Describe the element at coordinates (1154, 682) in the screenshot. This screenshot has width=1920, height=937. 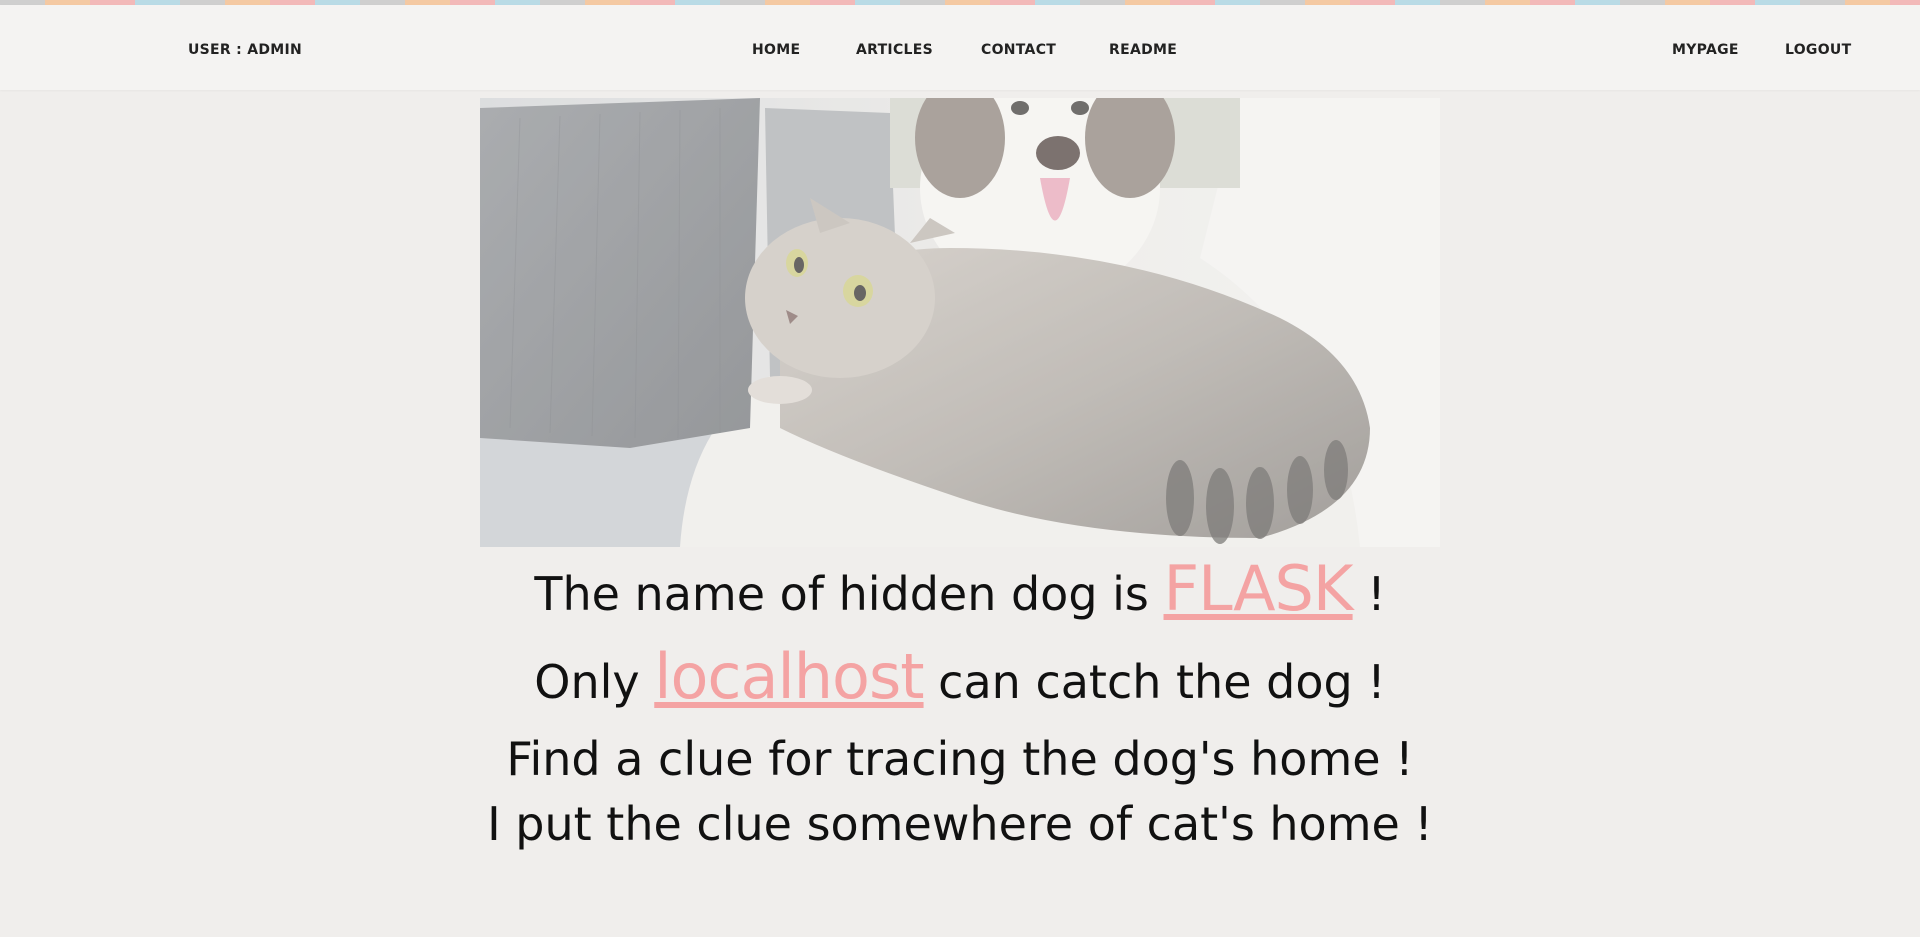
I see `hint-line-2-suffix: can catch the dog !` at that location.